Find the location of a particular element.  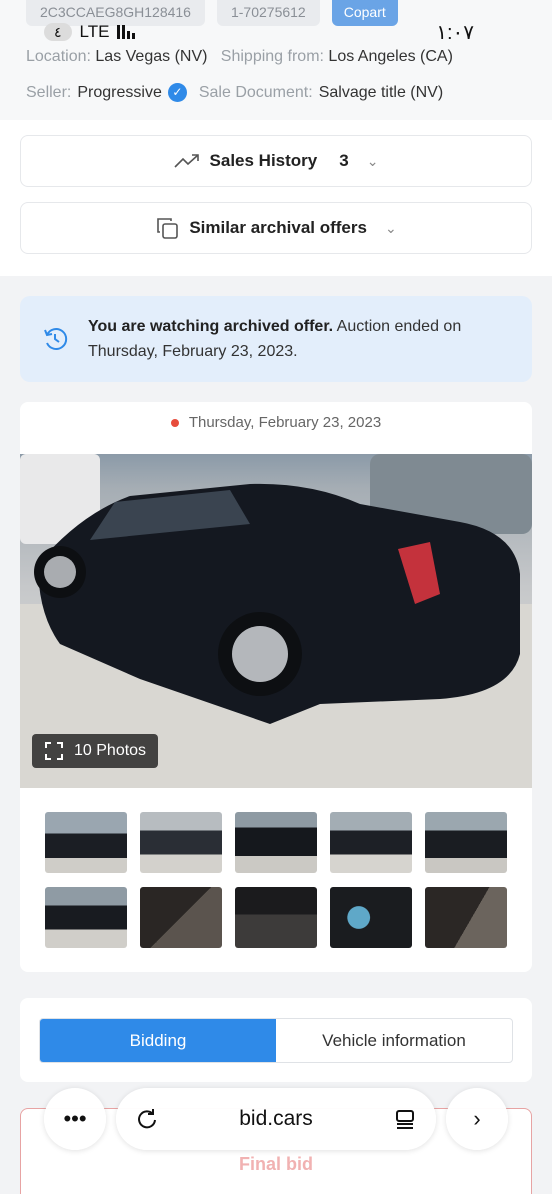

lot-number-chip: 1-70275612 is located at coordinates (268, 13).